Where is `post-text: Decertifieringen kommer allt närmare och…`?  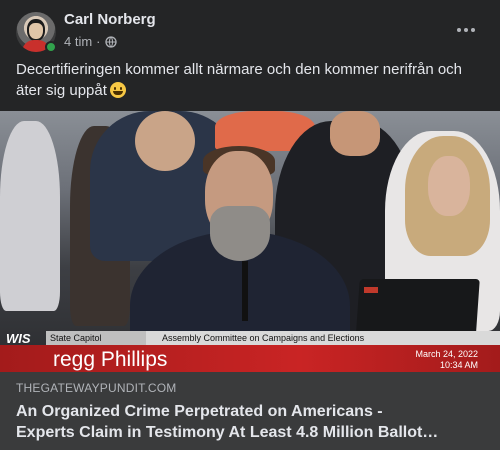
post-text: Decertifieringen kommer allt närmare och… is located at coordinates (251, 80).